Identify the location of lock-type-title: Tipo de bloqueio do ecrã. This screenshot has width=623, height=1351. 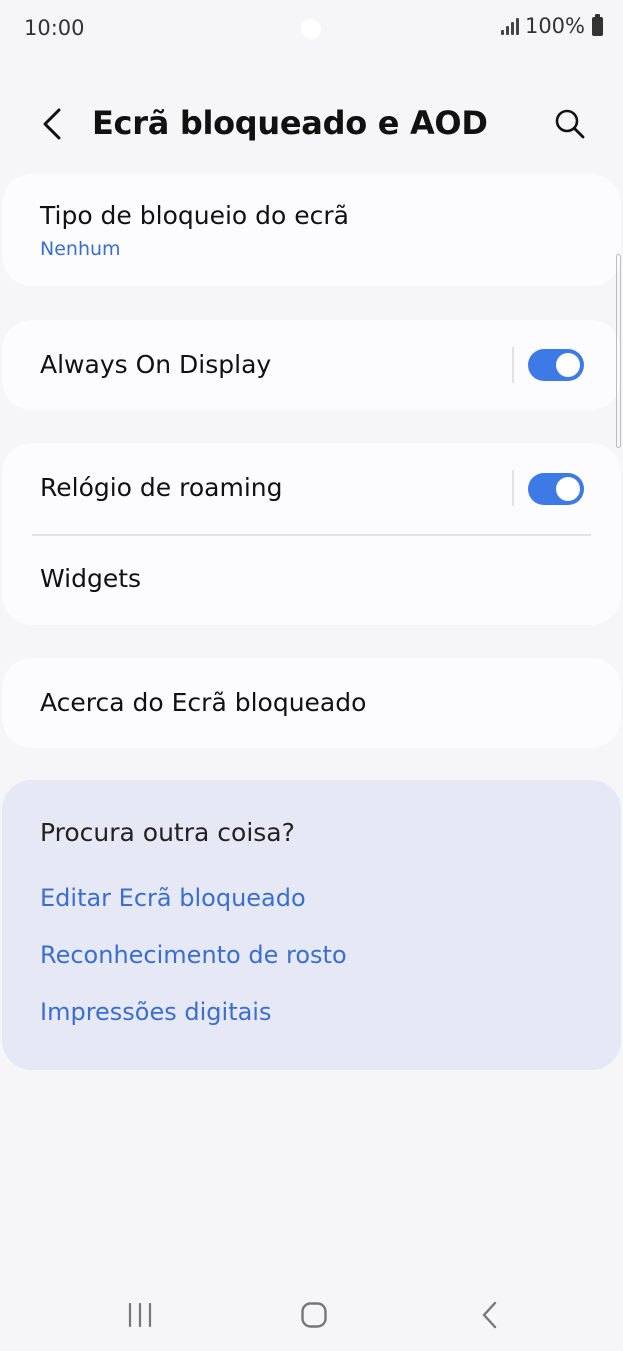
(194, 215).